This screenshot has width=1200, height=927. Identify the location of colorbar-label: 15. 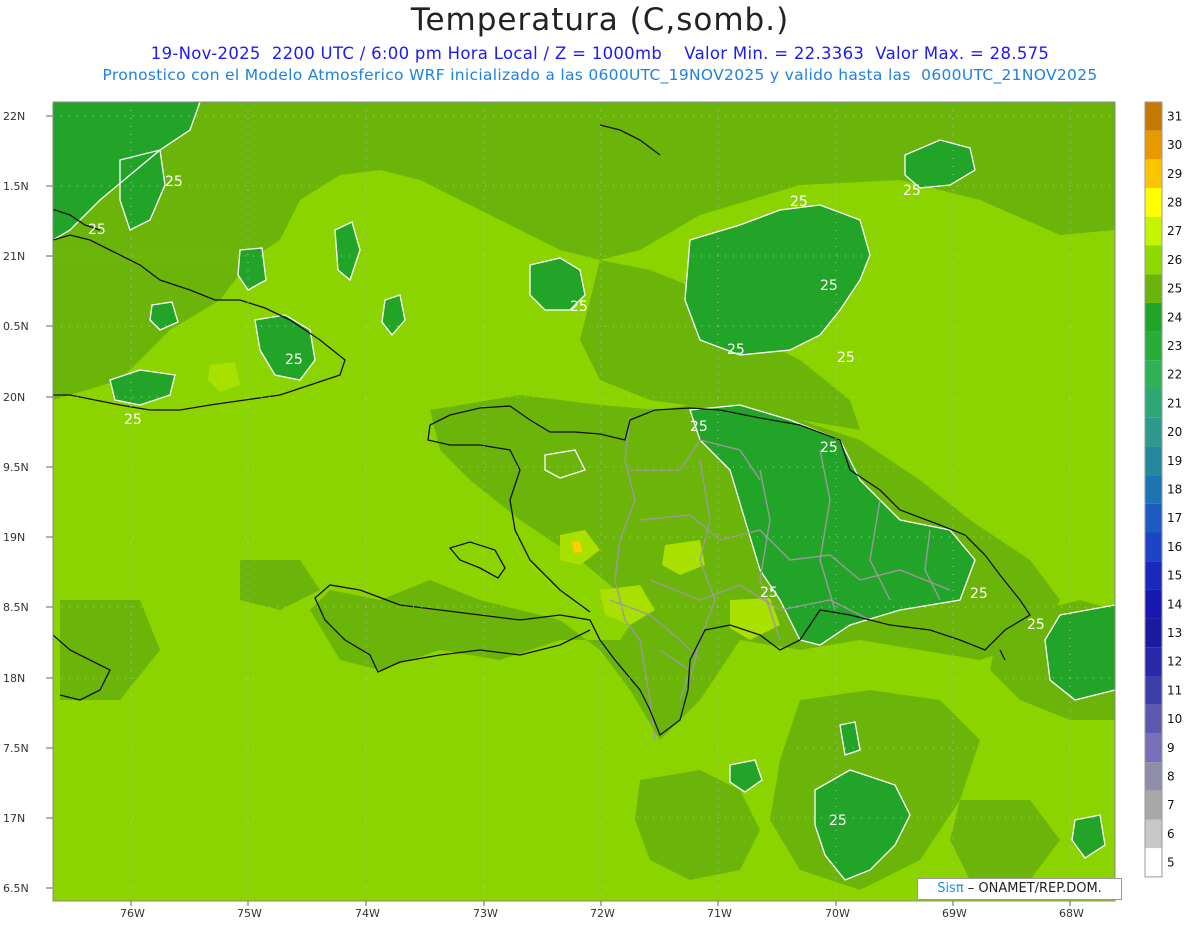
(1174, 576).